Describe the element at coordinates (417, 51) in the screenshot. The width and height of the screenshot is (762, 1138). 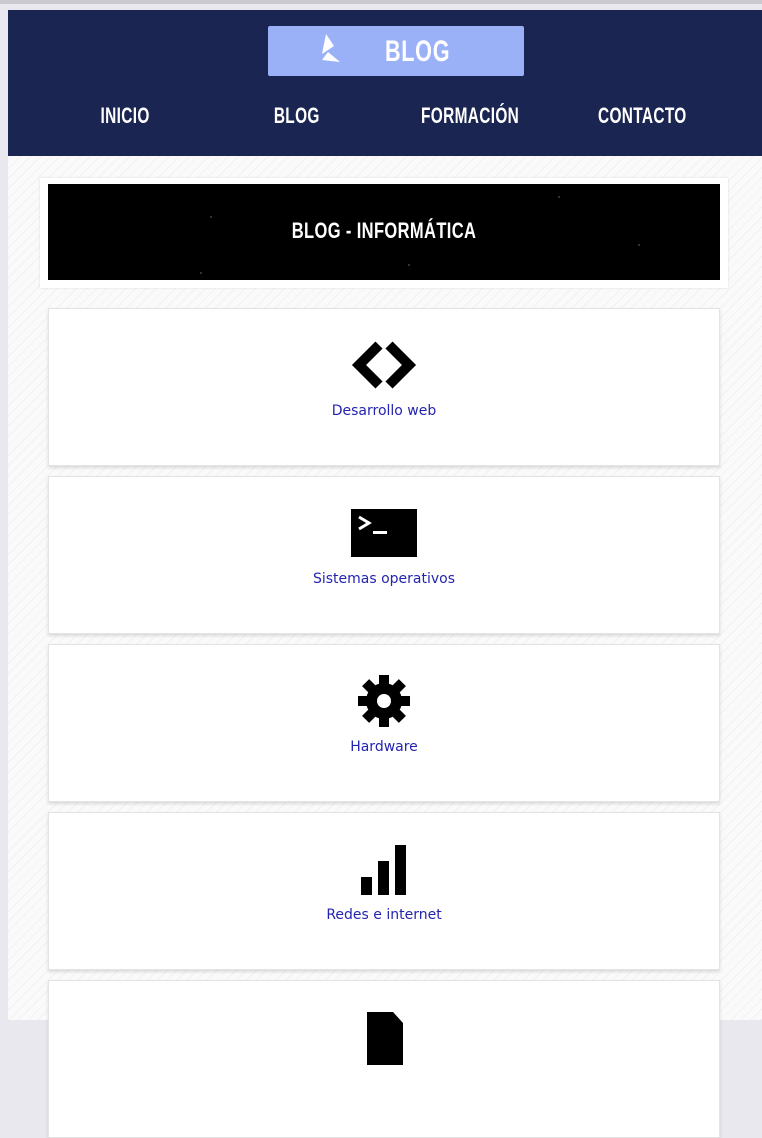
I see `logo-text: BLOG` at that location.